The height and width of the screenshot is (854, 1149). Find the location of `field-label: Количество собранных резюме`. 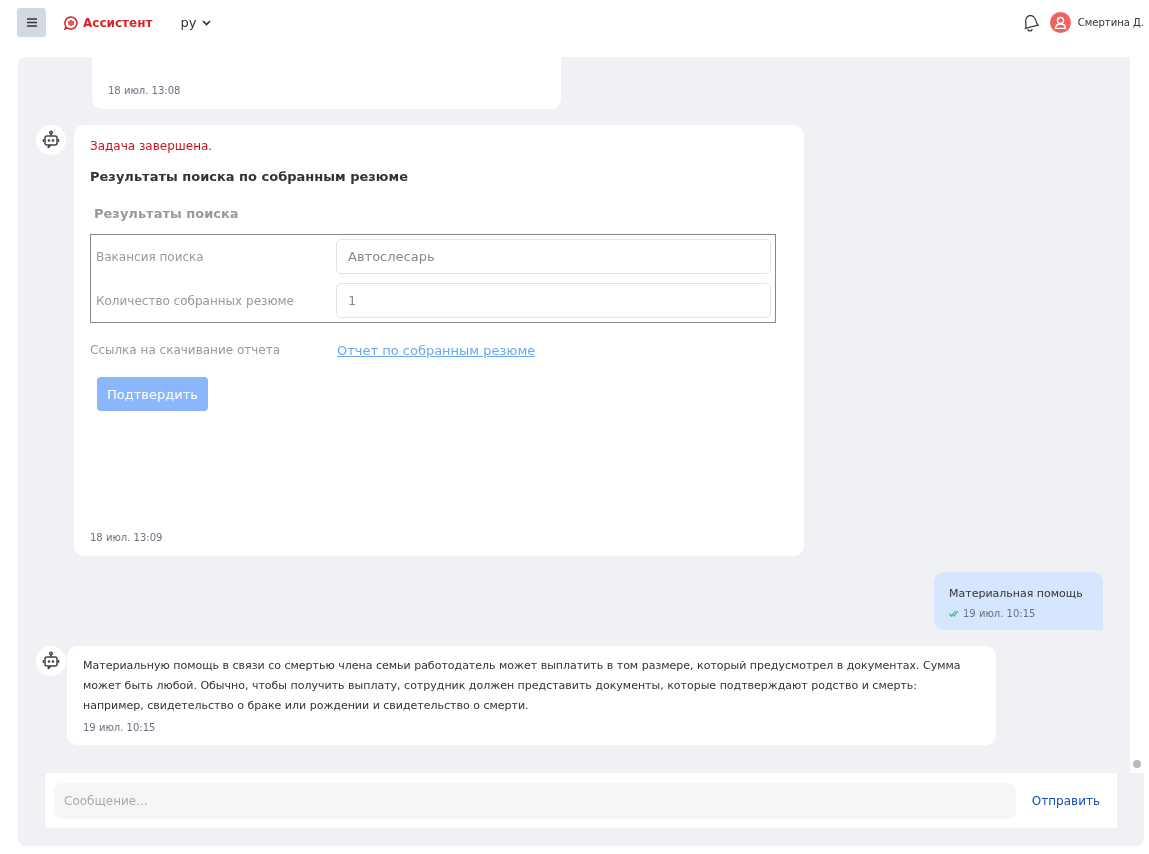

field-label: Количество собранных резюме is located at coordinates (195, 300).